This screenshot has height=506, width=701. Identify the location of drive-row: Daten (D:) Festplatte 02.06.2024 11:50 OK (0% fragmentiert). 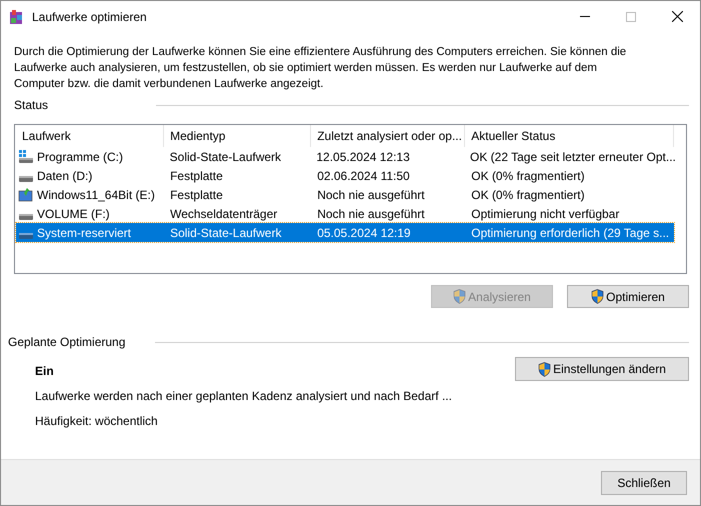
(345, 175).